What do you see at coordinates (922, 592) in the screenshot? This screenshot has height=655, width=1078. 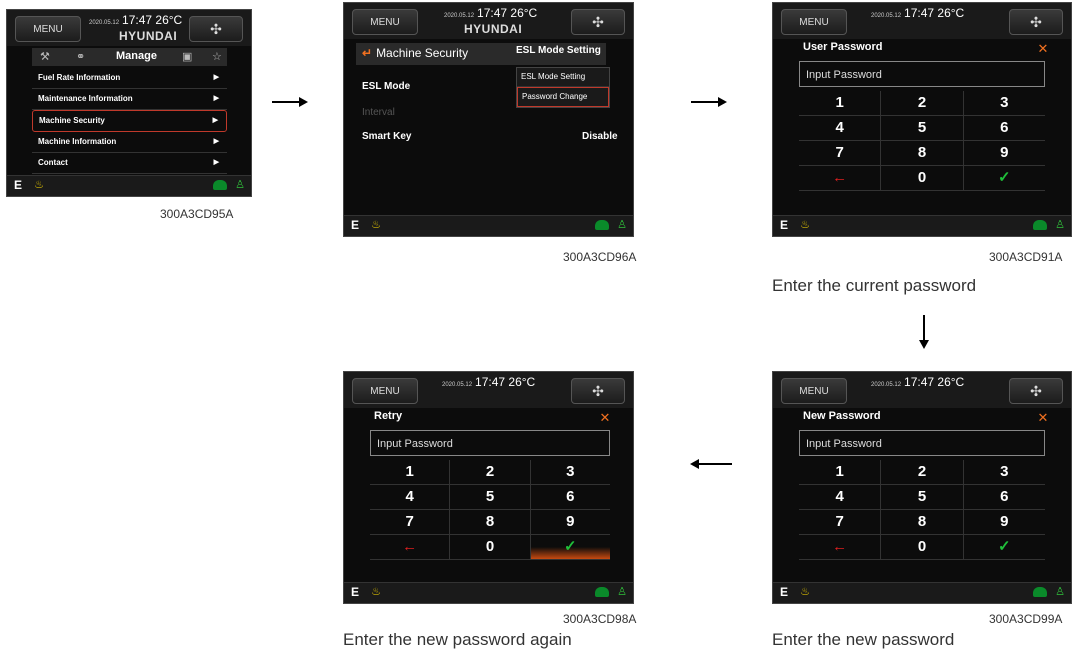 I see `bottom-bar: E ♨ ♙` at bounding box center [922, 592].